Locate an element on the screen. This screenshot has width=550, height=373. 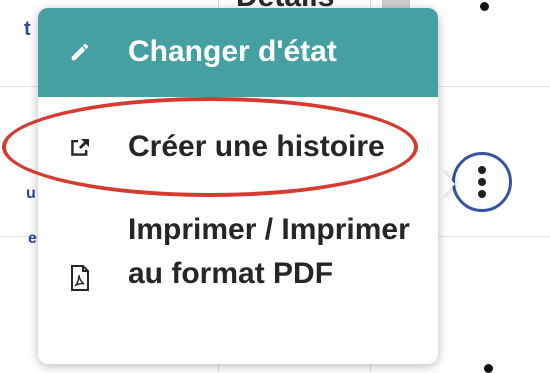
menu-item-label: Imprimer / Imprimer au format PDF is located at coordinates (269, 251).